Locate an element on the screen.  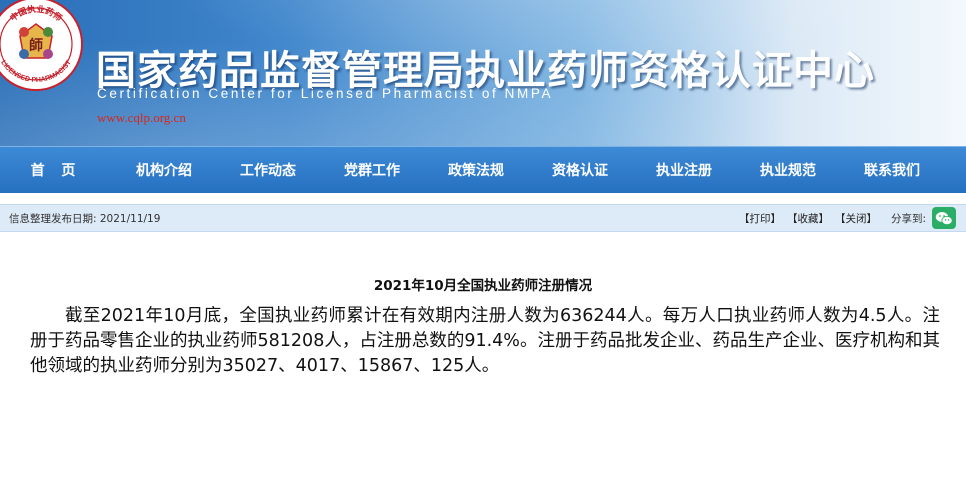
article-tools: 【打印】 【收藏】 【关闭】 分享到: is located at coordinates (847, 218).